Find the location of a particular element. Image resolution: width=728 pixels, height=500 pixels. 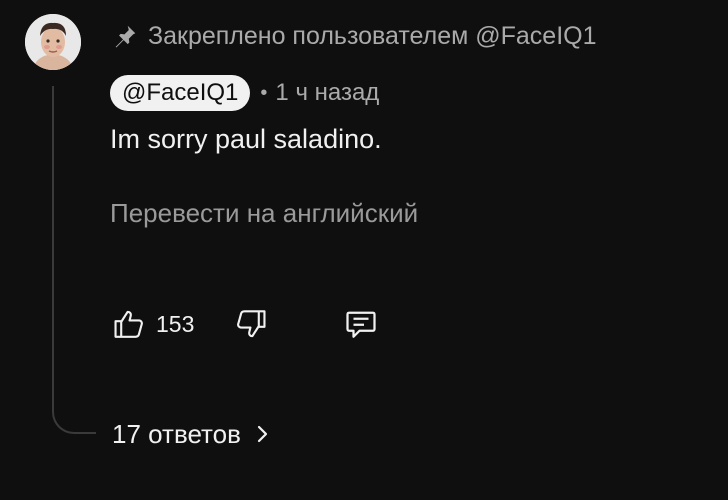

like-count: 153 is located at coordinates (175, 323).